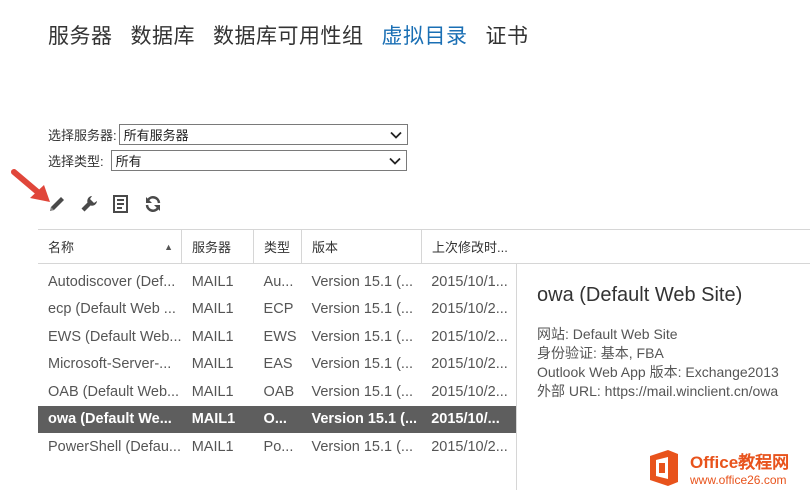 This screenshot has height=494, width=810. What do you see at coordinates (263, 134) in the screenshot?
I see `server-select: 所有服务器` at bounding box center [263, 134].